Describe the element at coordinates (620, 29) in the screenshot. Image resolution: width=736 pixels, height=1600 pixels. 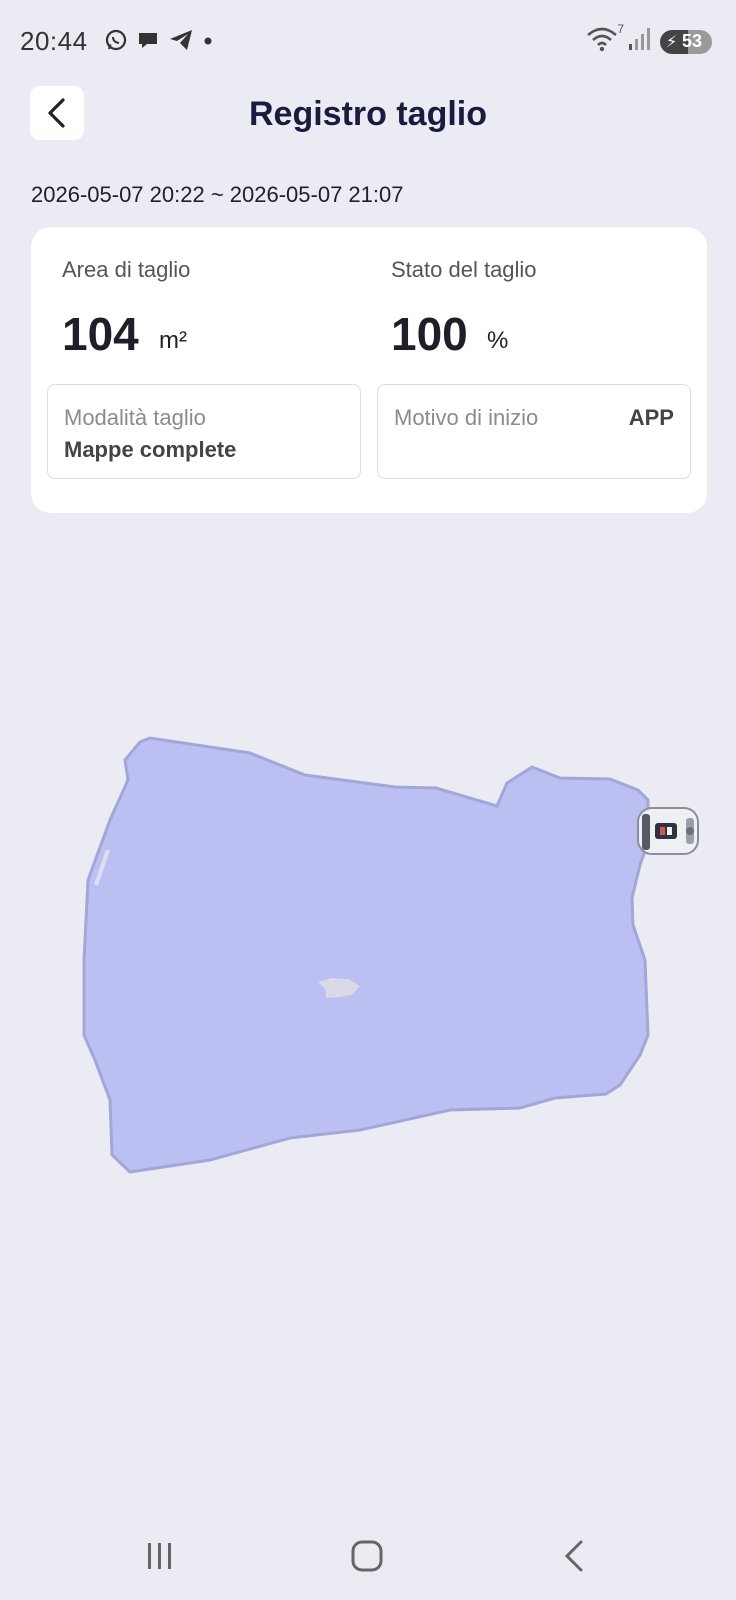
I see `wifi-badge: 7` at that location.